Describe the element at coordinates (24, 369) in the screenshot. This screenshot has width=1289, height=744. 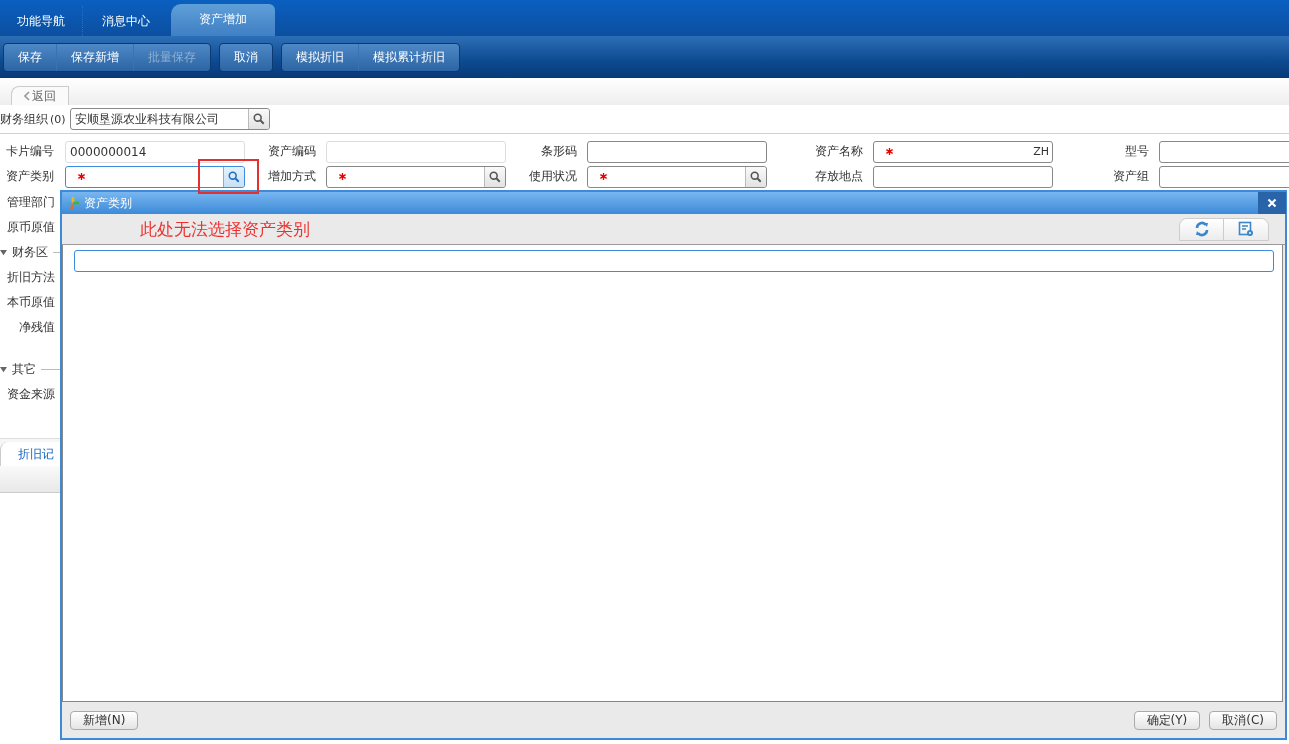
I see `section-title: 其它` at that location.